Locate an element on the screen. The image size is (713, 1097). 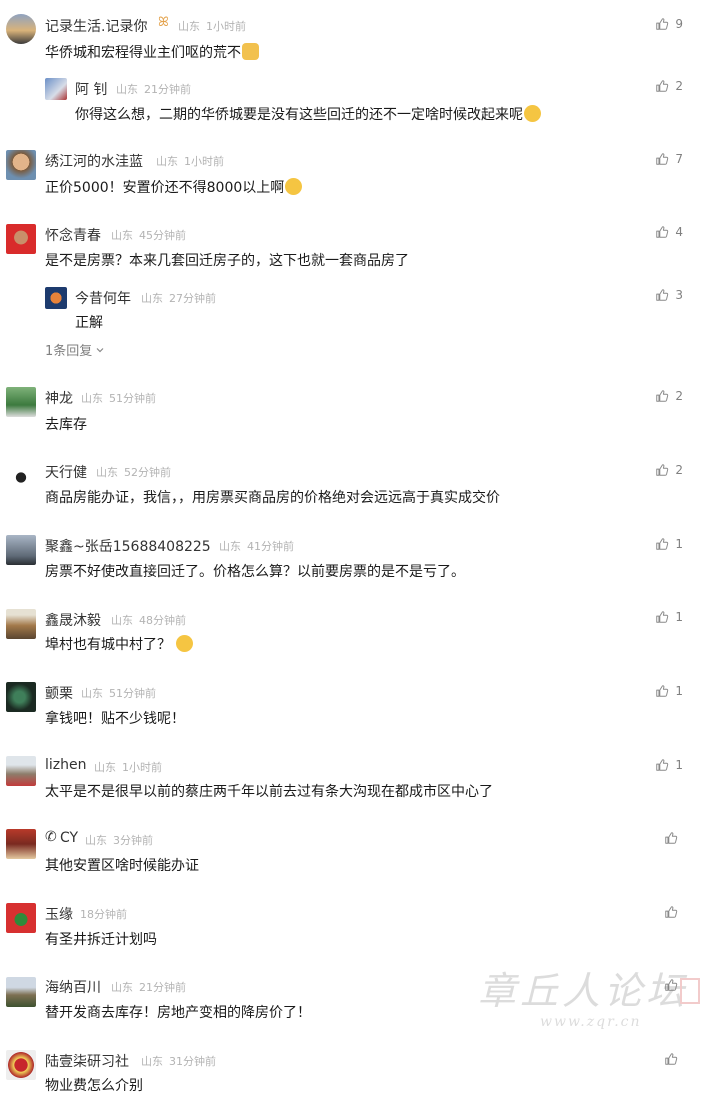
username: 怀念青春 is located at coordinates (73, 235).